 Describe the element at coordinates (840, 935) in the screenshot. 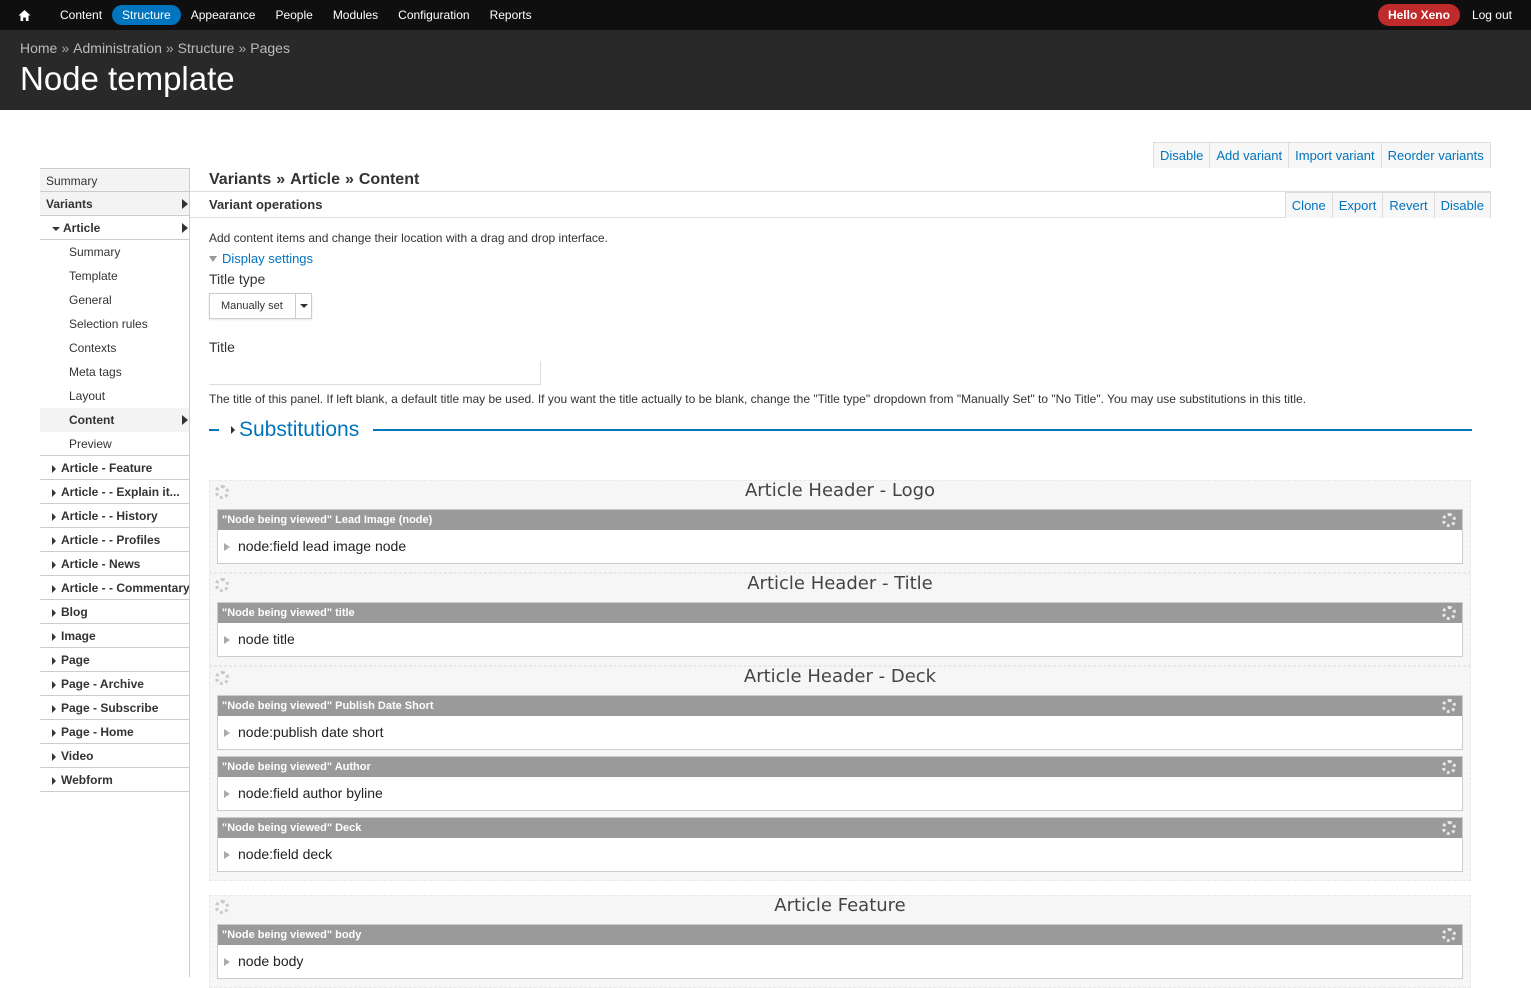

I see `pane-title: "Node being viewed" body` at that location.